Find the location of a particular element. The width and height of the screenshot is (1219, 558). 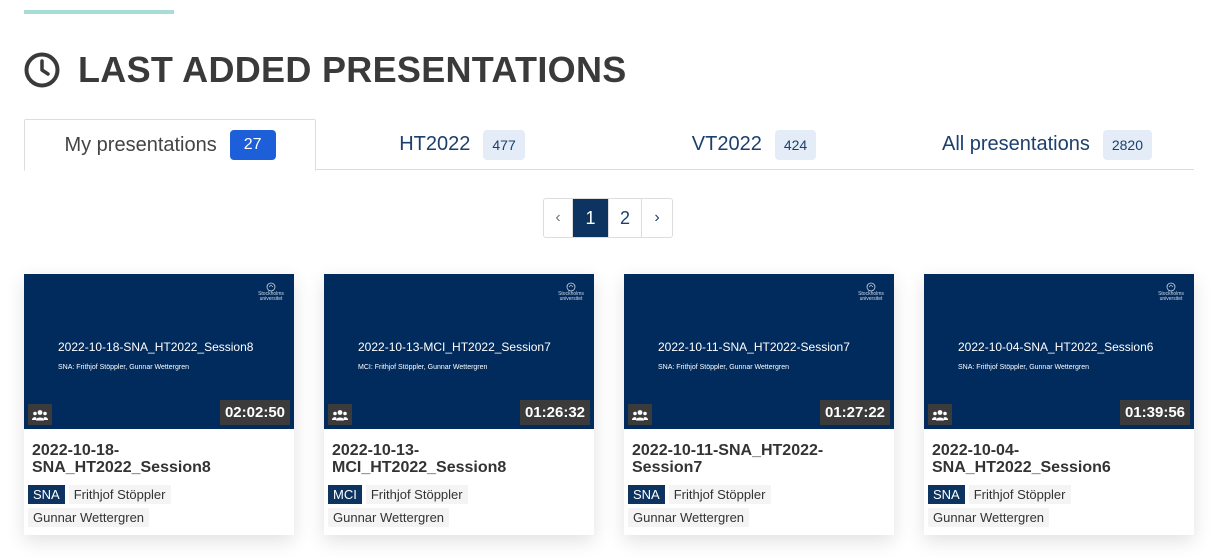

presentation-title: 2022-10-11-SNA_HT2022-Session7 is located at coordinates (759, 459).